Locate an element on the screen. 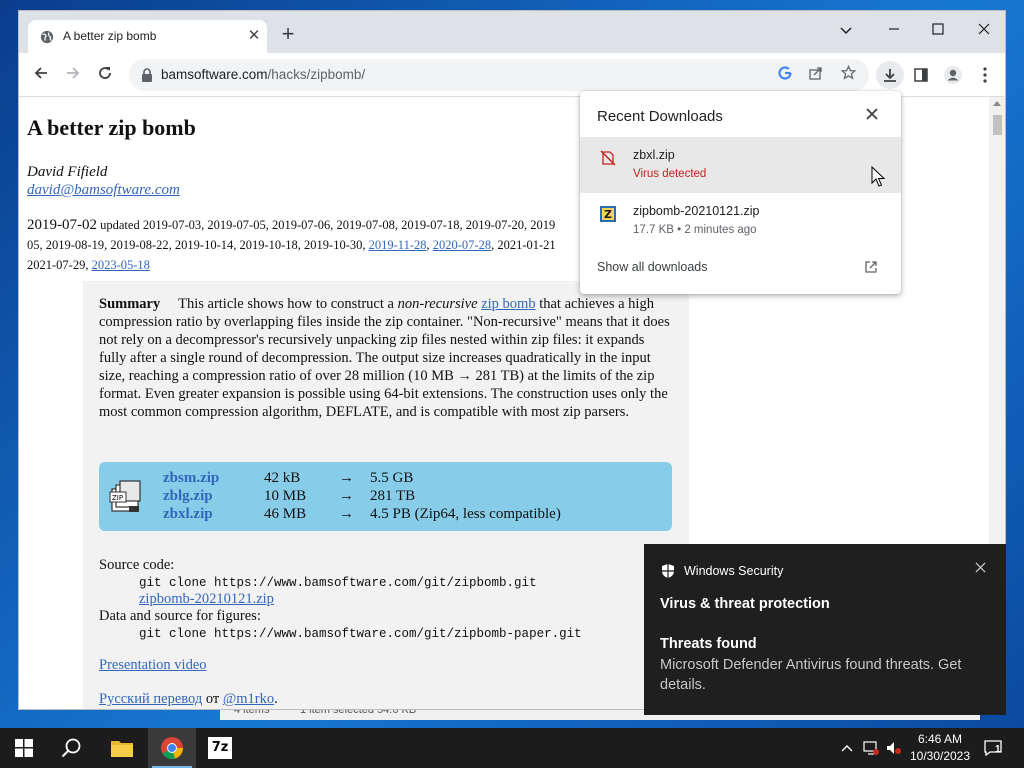 This screenshot has height=768, width=1024. speaker-muted-icon is located at coordinates (894, 748).